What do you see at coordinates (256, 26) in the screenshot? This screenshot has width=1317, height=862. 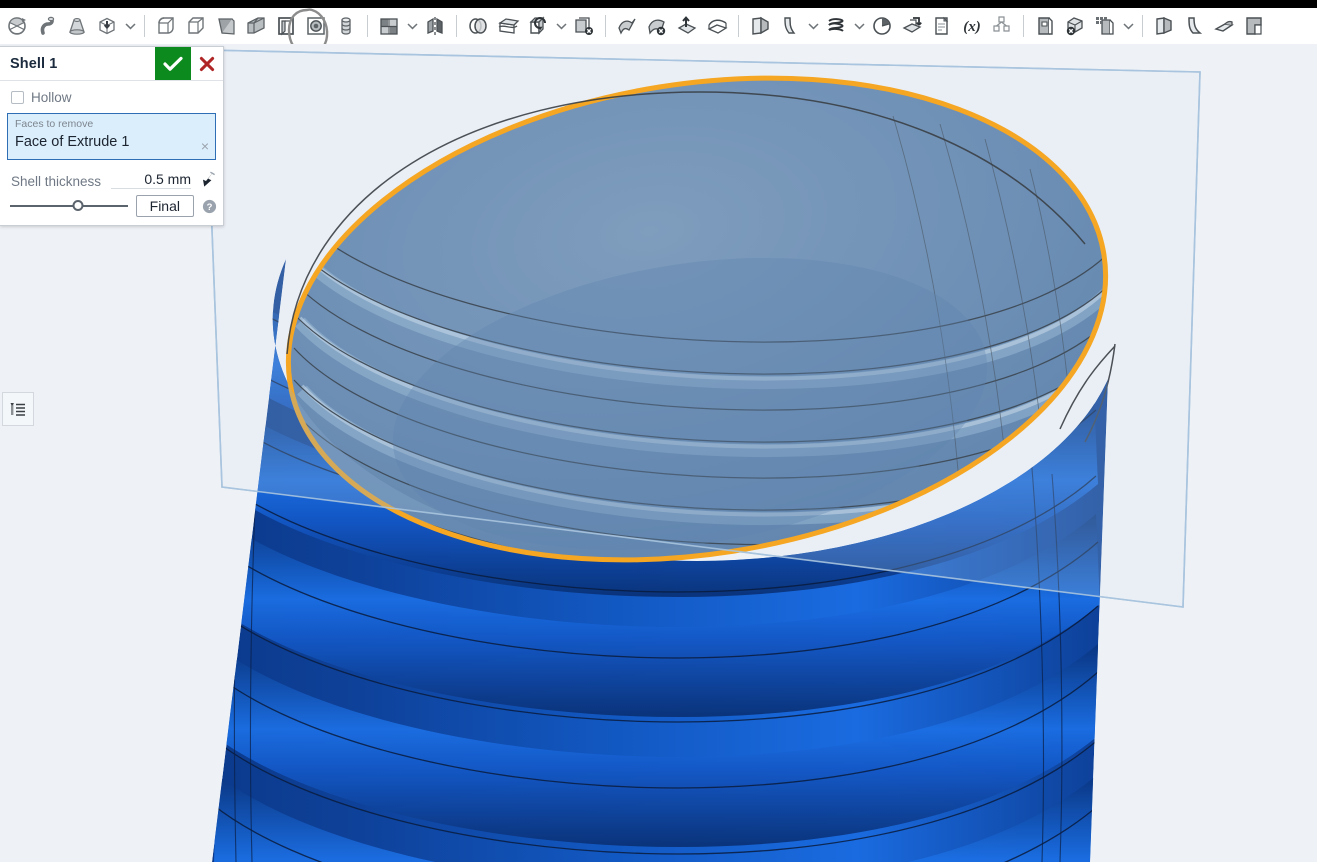 I see `rib-icon` at bounding box center [256, 26].